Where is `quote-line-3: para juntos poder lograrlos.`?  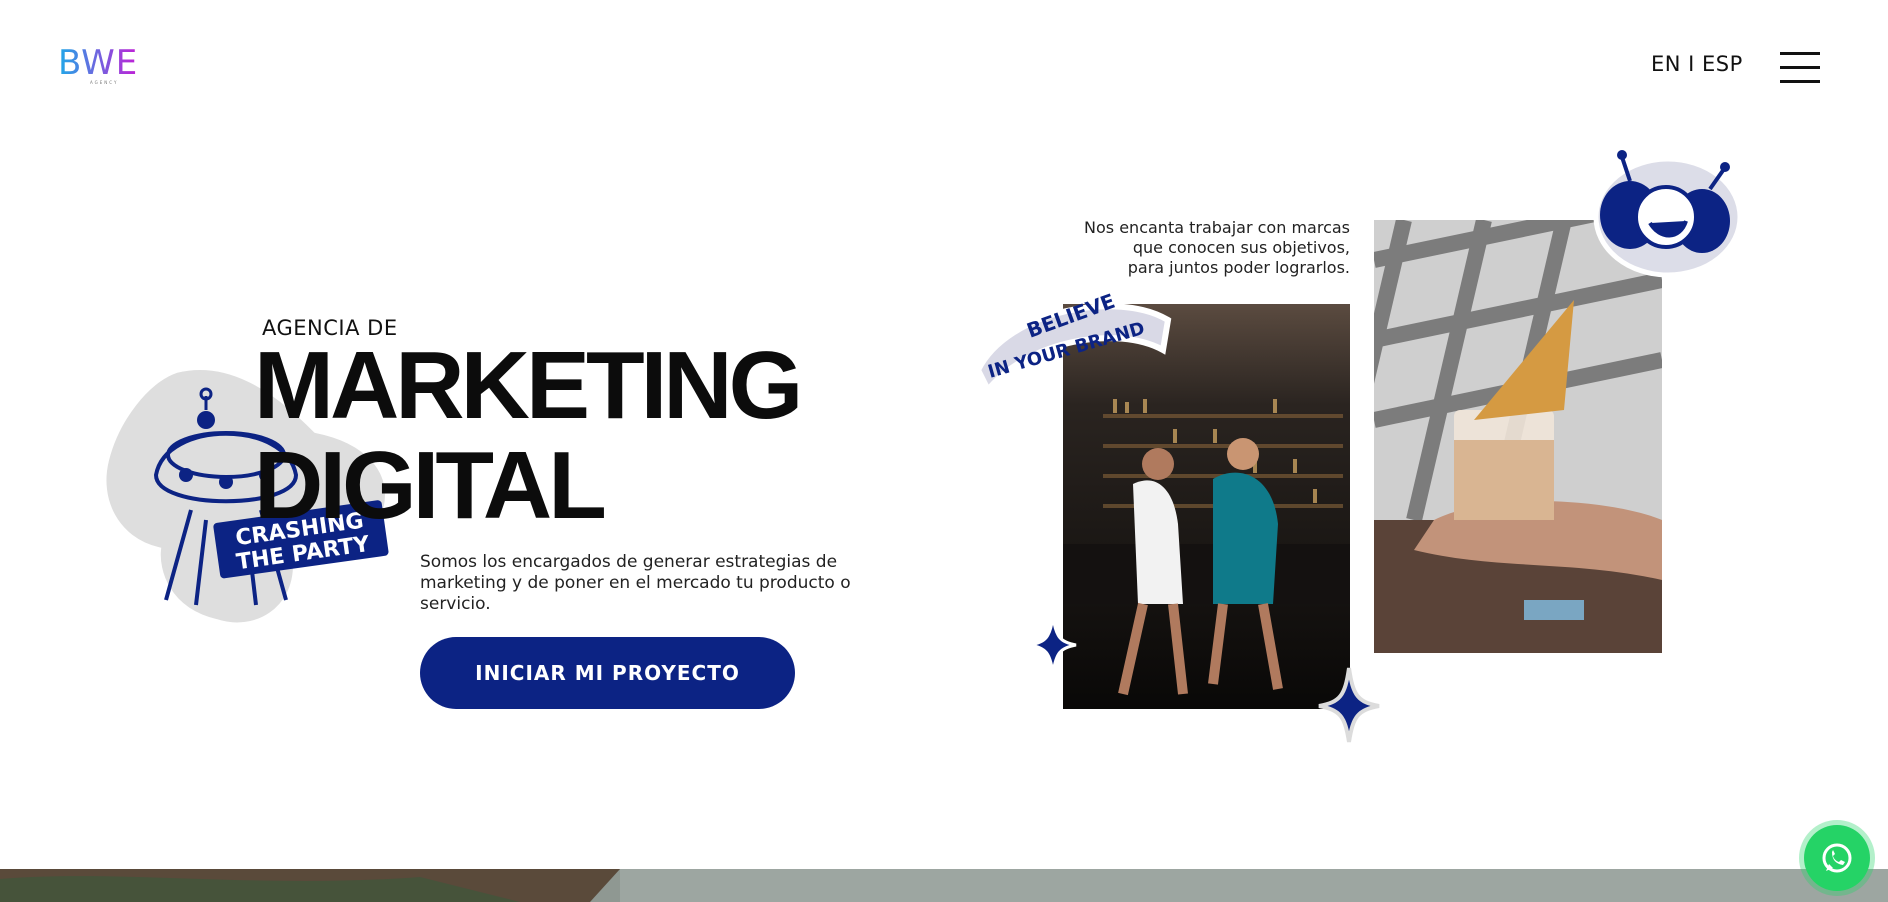 quote-line-3: para juntos poder lograrlos. is located at coordinates (1238, 267).